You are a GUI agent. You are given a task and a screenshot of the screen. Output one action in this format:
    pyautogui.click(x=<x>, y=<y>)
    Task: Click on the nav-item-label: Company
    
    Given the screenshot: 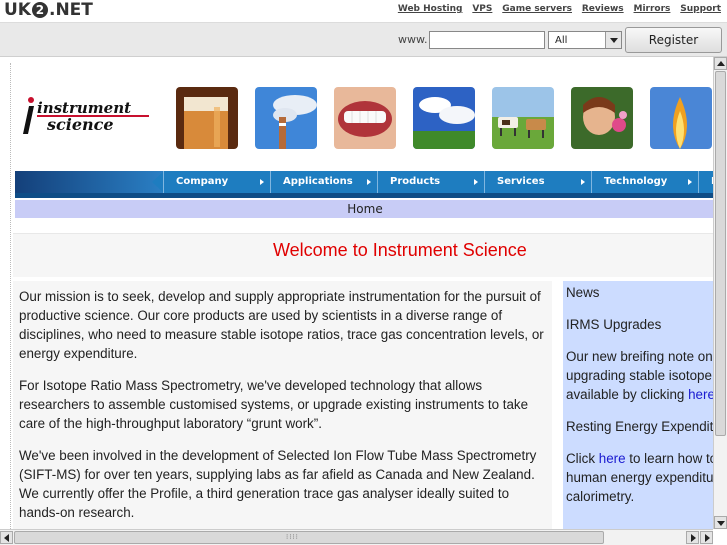 What is the action you would take?
    pyautogui.click(x=202, y=181)
    